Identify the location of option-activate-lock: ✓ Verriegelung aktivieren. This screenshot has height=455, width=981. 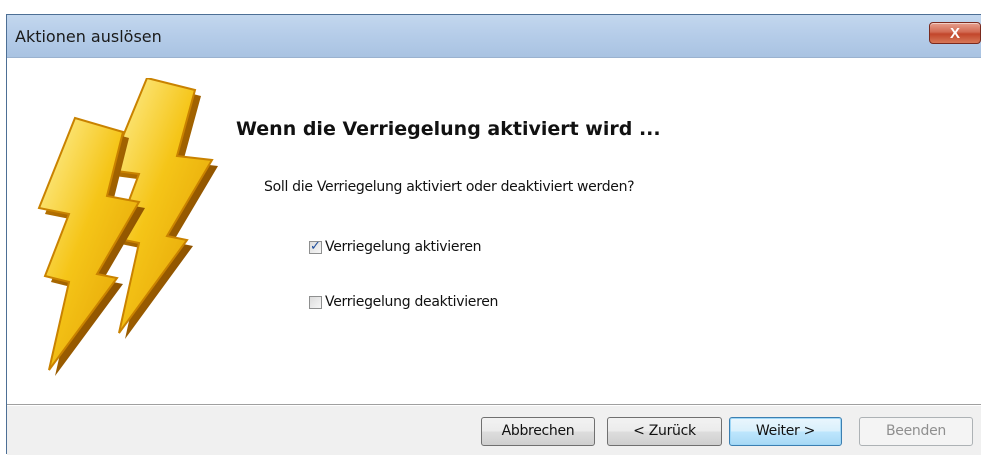
(395, 246).